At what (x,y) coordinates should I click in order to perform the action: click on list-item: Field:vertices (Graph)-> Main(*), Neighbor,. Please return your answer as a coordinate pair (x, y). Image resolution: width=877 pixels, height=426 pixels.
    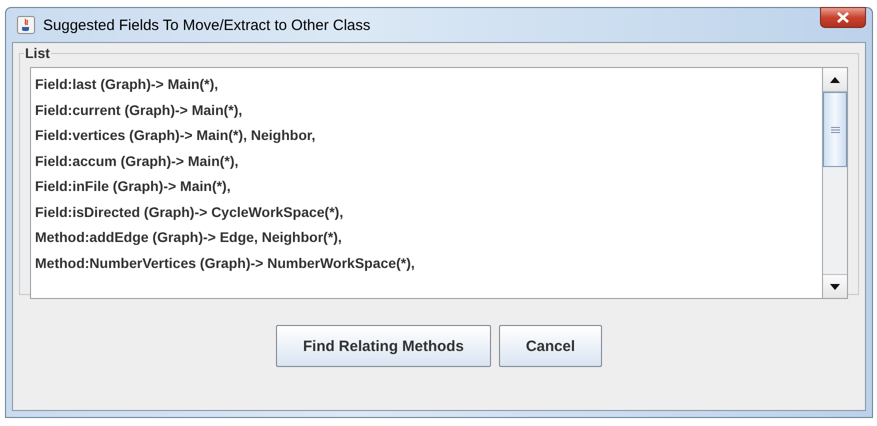
    Looking at the image, I should click on (428, 137).